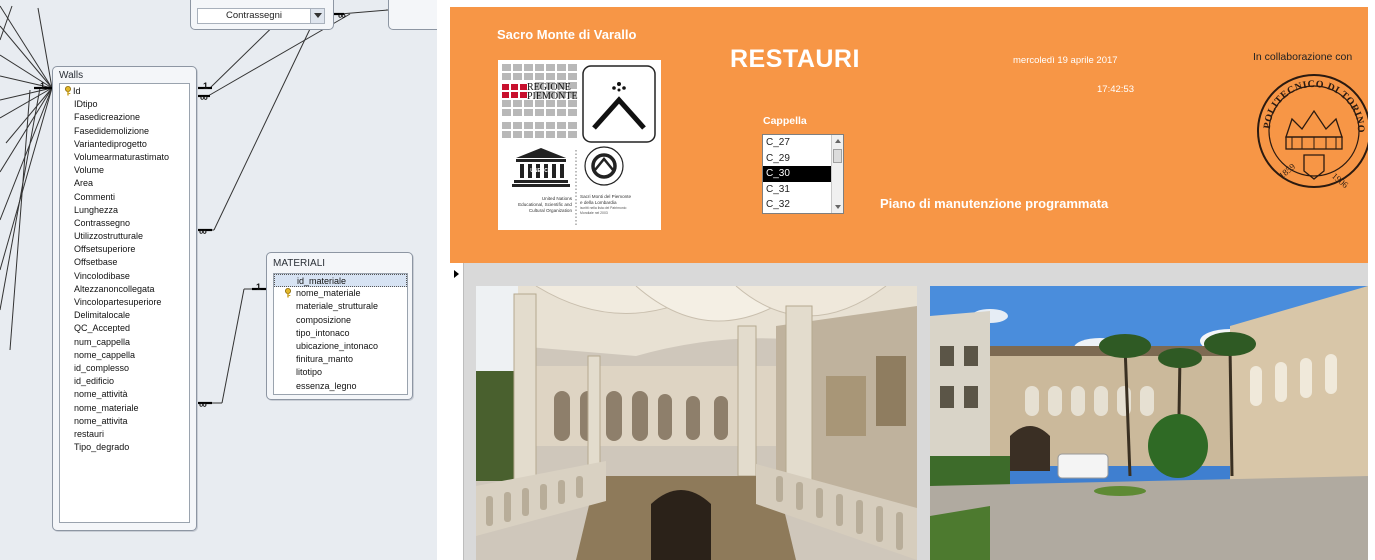 The height and width of the screenshot is (560, 1375). I want to click on table-field: num_cappella, so click(131, 342).